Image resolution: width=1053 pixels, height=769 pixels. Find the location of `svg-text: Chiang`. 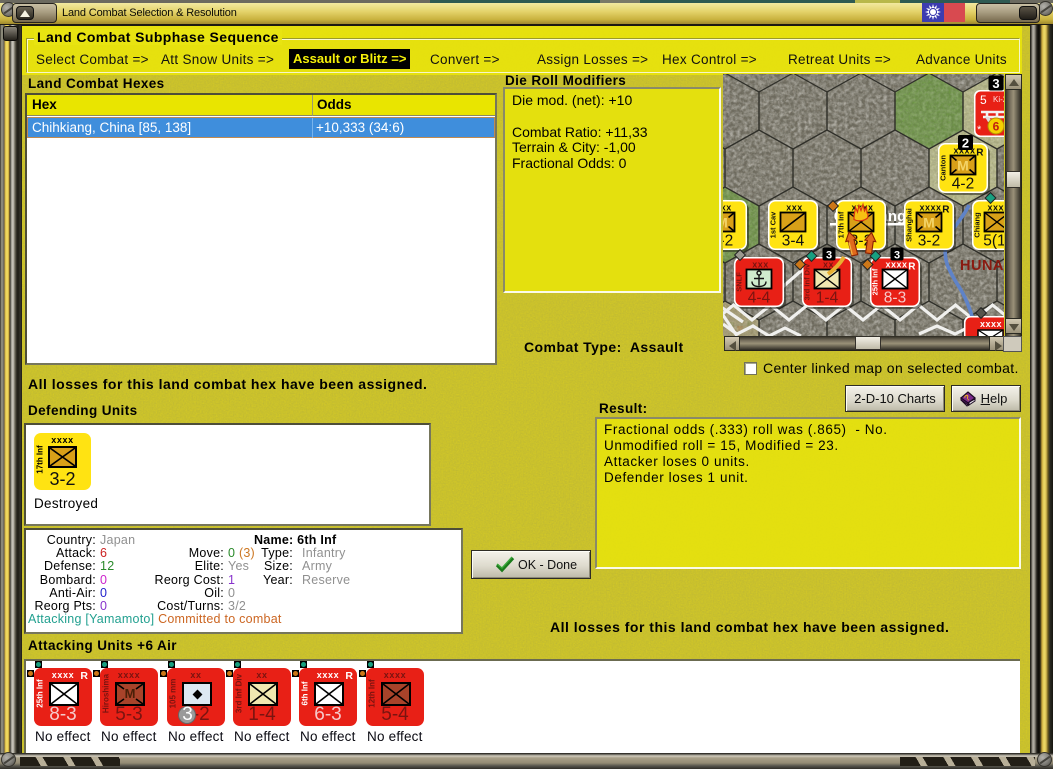

svg-text: Chiang is located at coordinates (977, 225).